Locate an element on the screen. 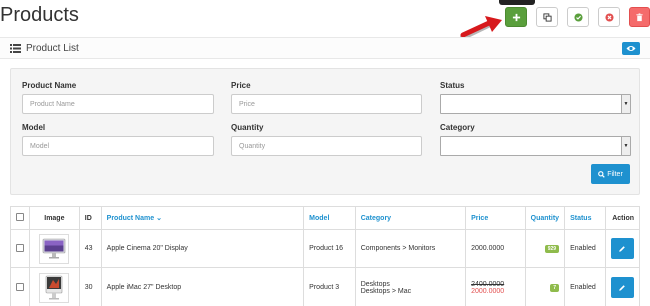  model-cell: Product 3 is located at coordinates (329, 286).